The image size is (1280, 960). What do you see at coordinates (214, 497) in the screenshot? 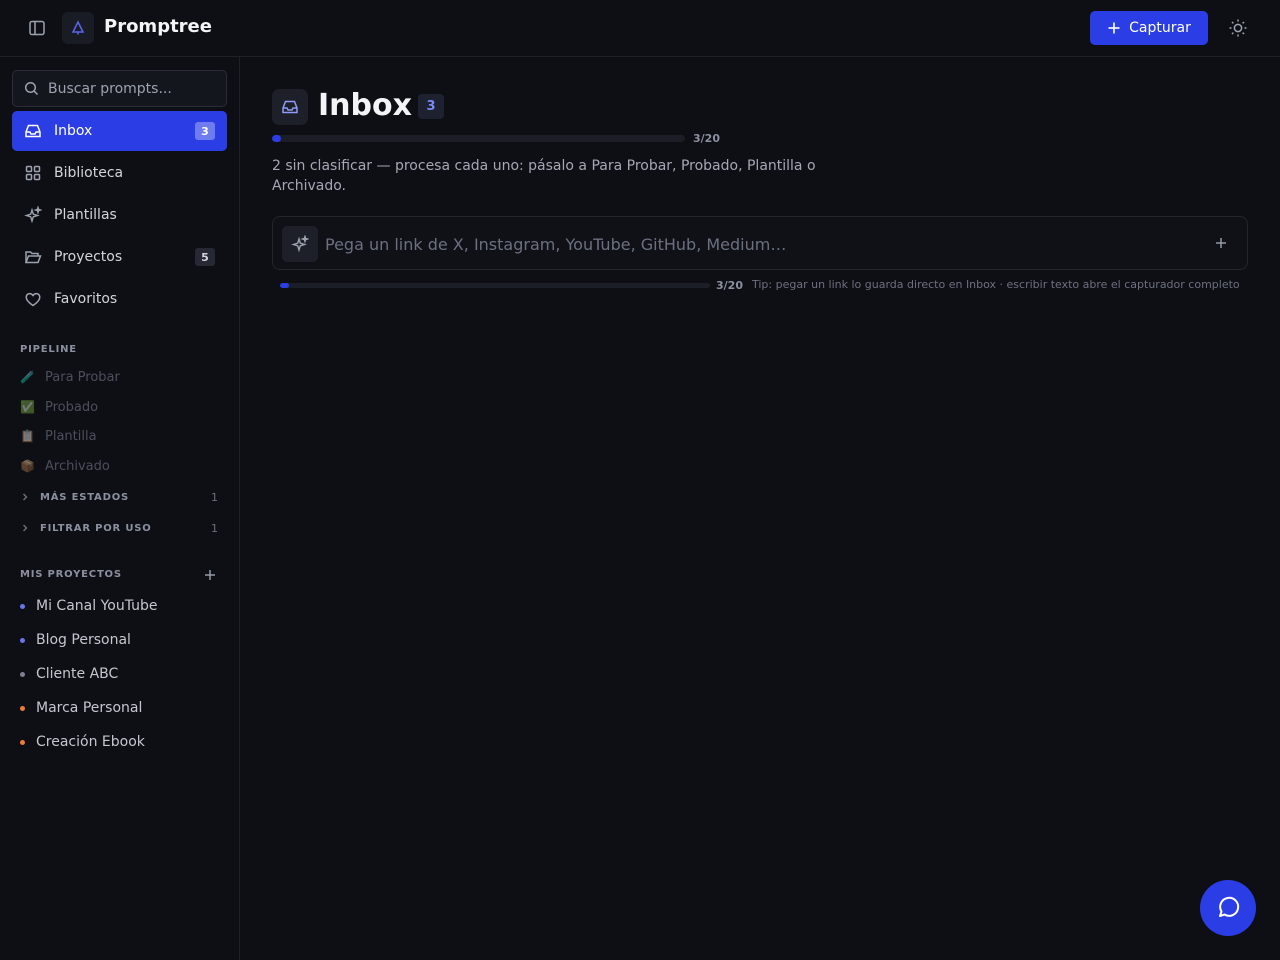
I see `more-states-count: 1` at bounding box center [214, 497].